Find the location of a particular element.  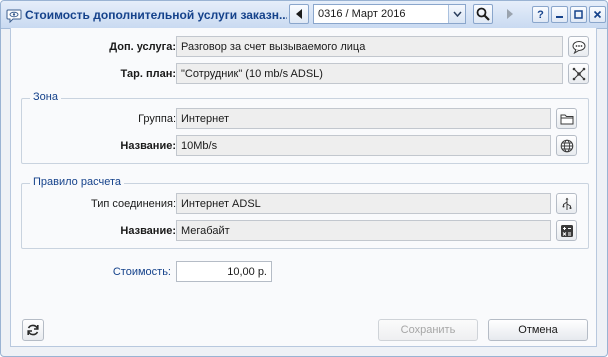

cost-label: Стоимость: is located at coordinates (141, 272).